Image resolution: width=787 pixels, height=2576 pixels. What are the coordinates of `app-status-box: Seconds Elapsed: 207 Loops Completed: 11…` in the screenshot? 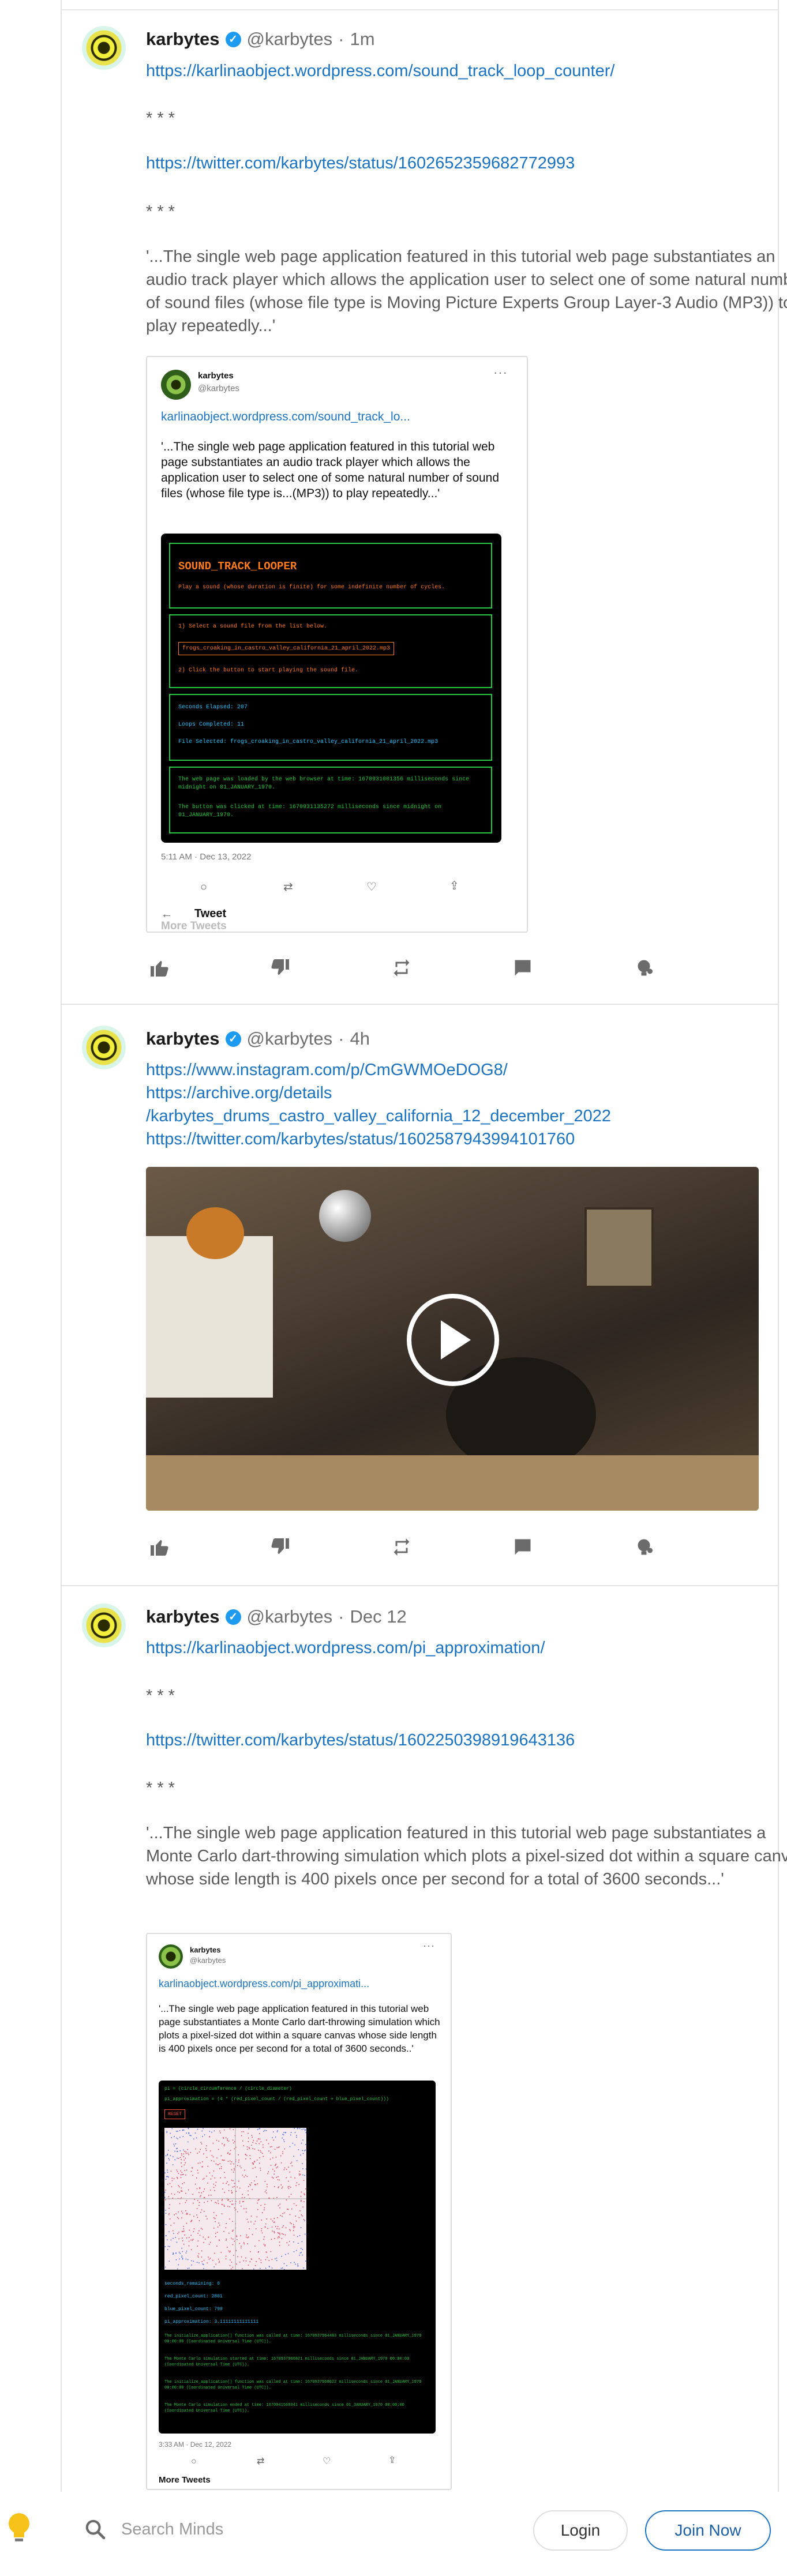 It's located at (330, 727).